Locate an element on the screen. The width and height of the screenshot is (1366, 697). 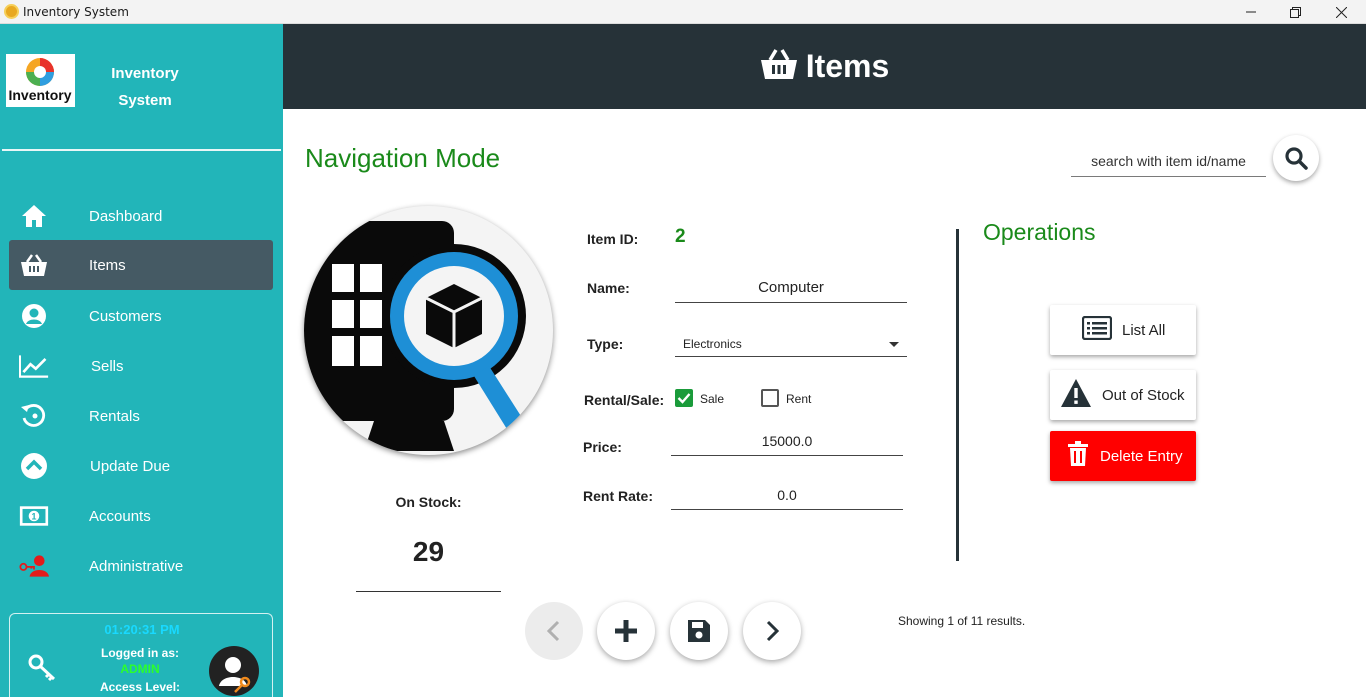
window-titlebar: Inventory System is located at coordinates (683, 12).